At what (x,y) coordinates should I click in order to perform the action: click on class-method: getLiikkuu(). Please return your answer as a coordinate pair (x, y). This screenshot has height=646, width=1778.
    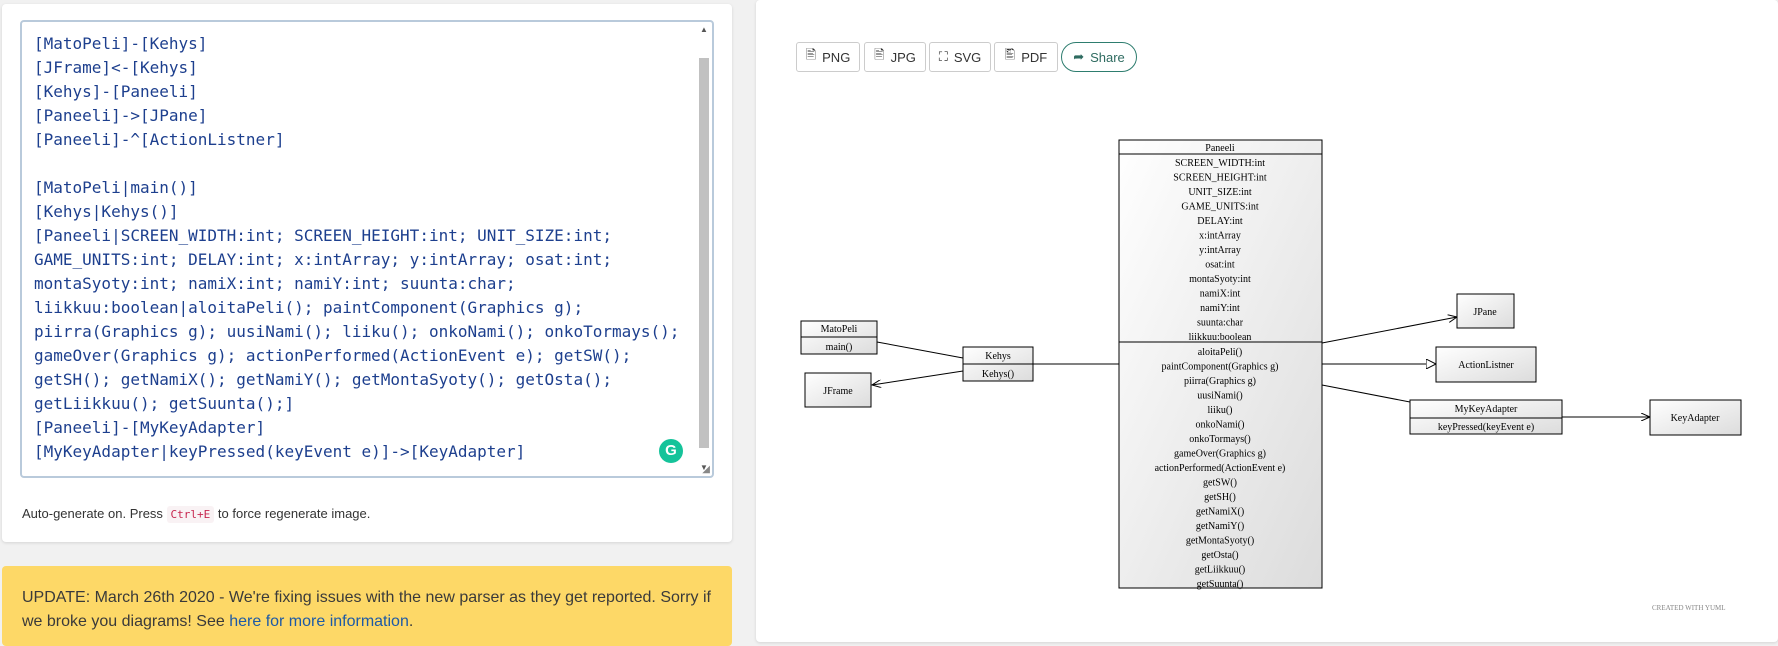
    Looking at the image, I should click on (1220, 570).